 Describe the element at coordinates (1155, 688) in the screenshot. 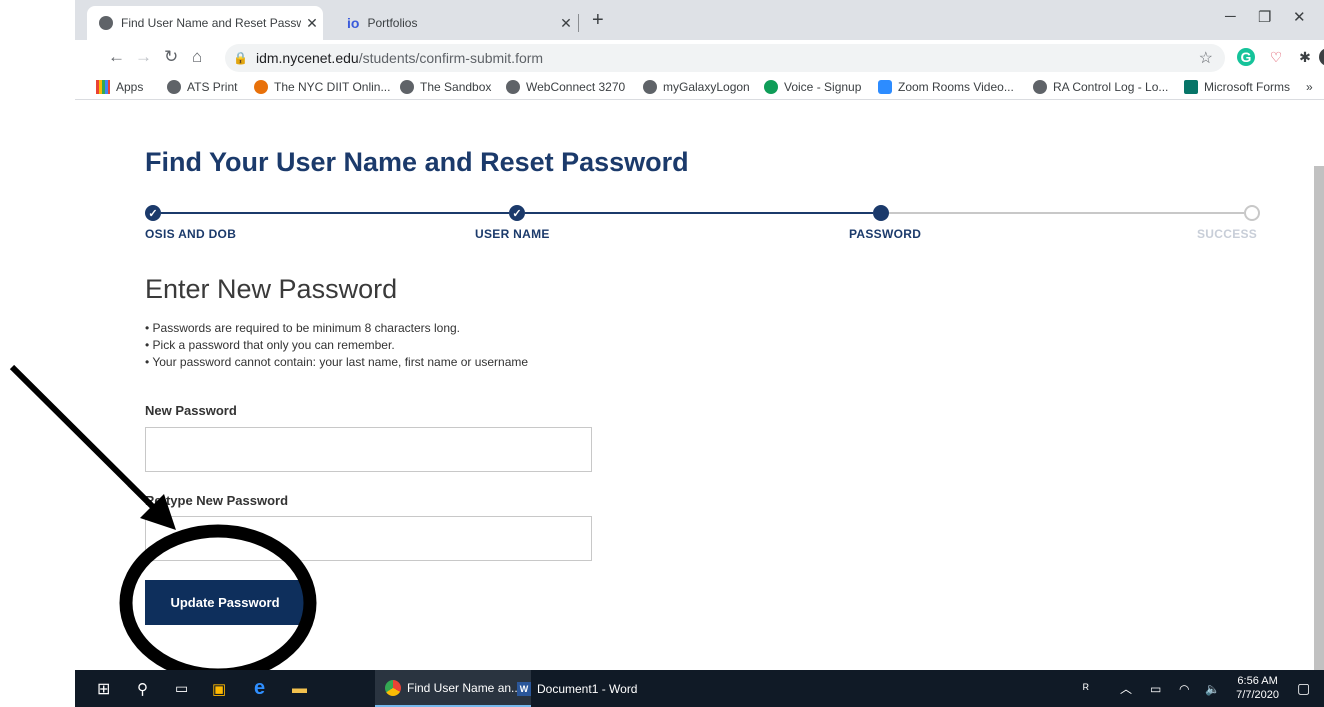

I see `battery-icon: ▭` at that location.